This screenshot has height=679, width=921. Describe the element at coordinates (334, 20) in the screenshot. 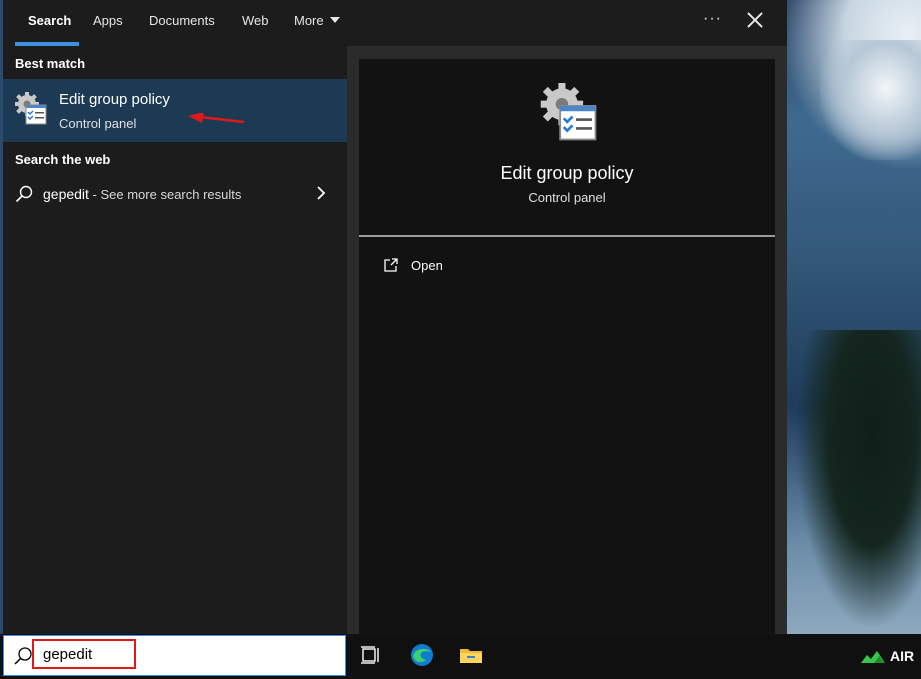

I see `chevron-down-icon` at that location.